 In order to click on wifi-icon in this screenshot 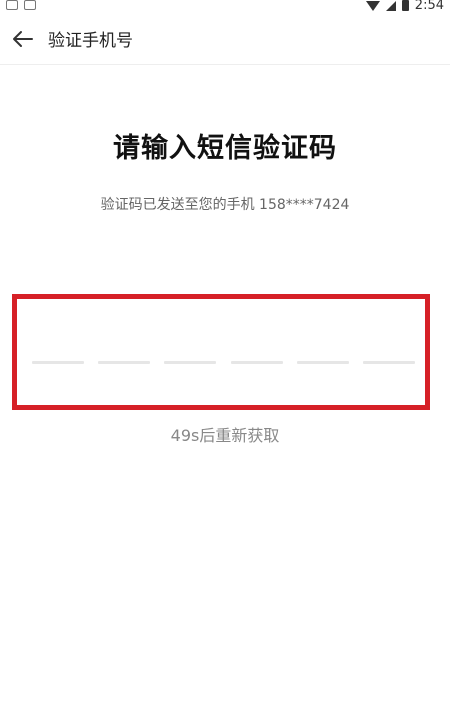, I will do `click(372, 5)`.